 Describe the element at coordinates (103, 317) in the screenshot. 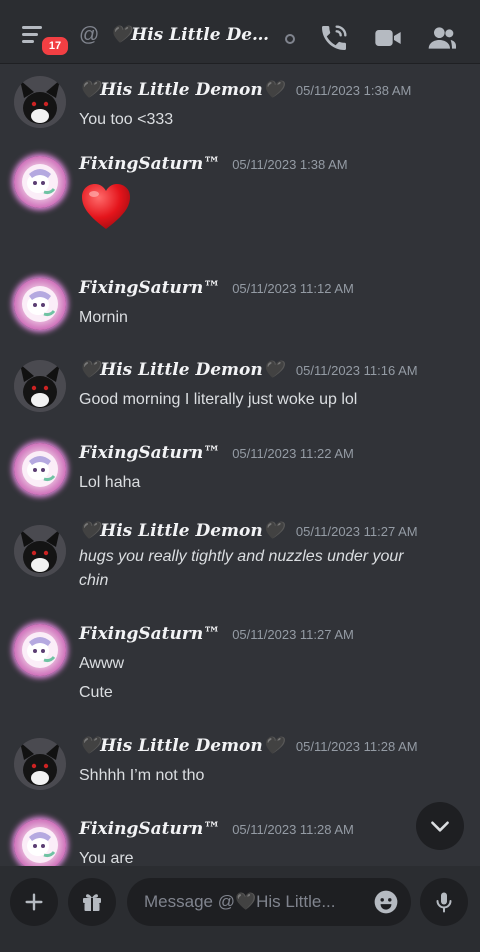

I see `message-text: Mornin` at that location.